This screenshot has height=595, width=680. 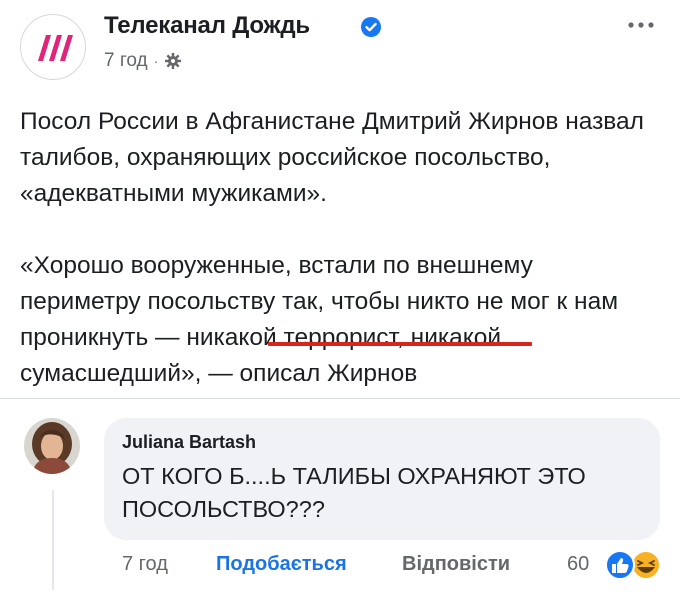 What do you see at coordinates (371, 27) in the screenshot?
I see `verified-badge-icon` at bounding box center [371, 27].